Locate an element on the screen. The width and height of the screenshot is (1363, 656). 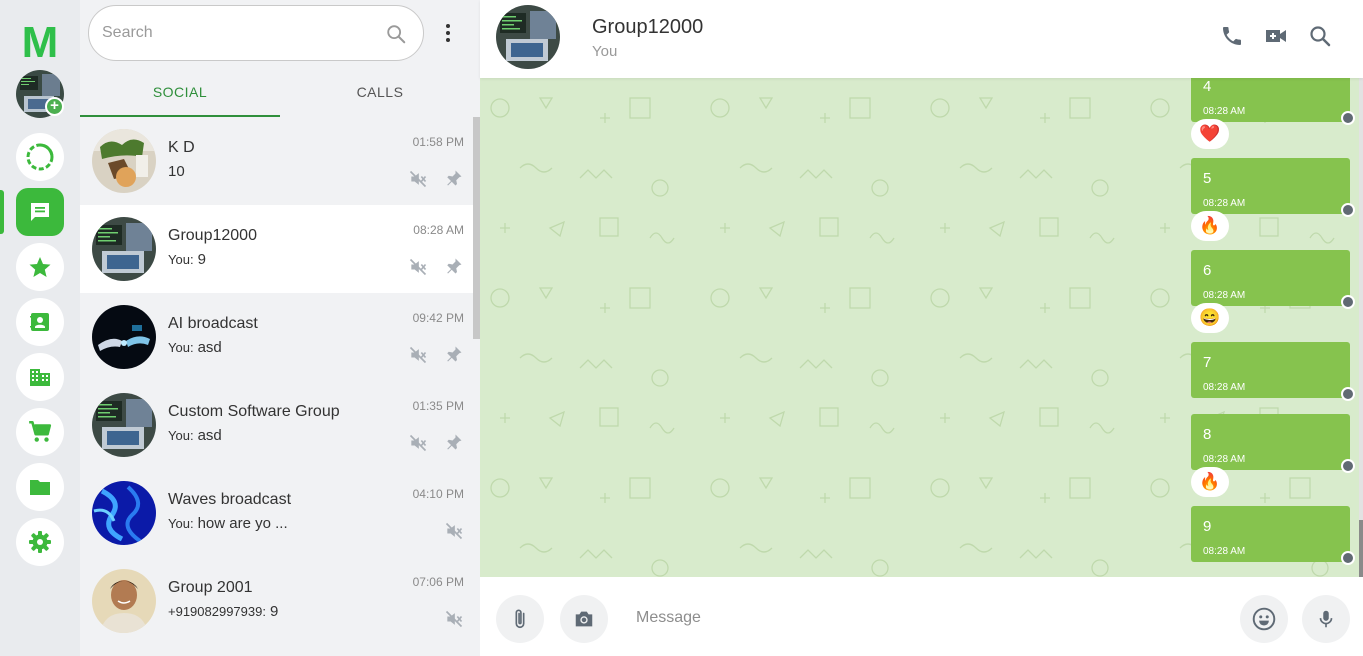
message-snippet: 9 is located at coordinates (201, 259).